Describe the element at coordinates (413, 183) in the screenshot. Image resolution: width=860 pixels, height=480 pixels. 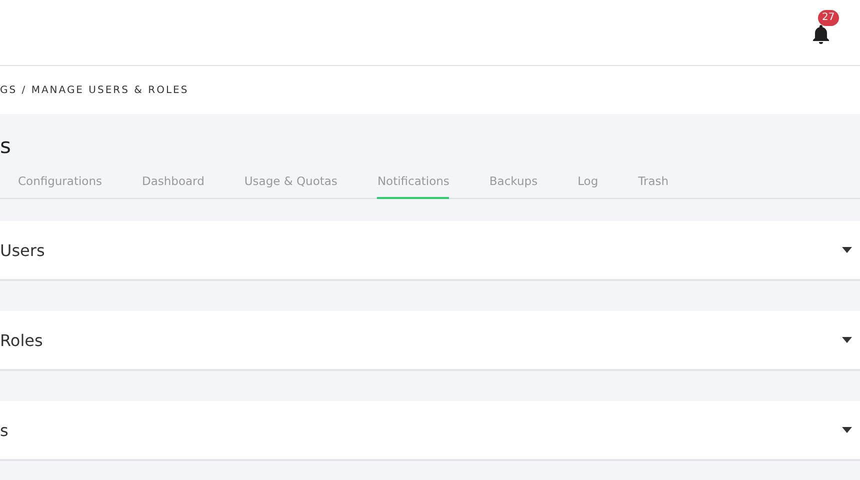
I see `tab: Notifications` at that location.